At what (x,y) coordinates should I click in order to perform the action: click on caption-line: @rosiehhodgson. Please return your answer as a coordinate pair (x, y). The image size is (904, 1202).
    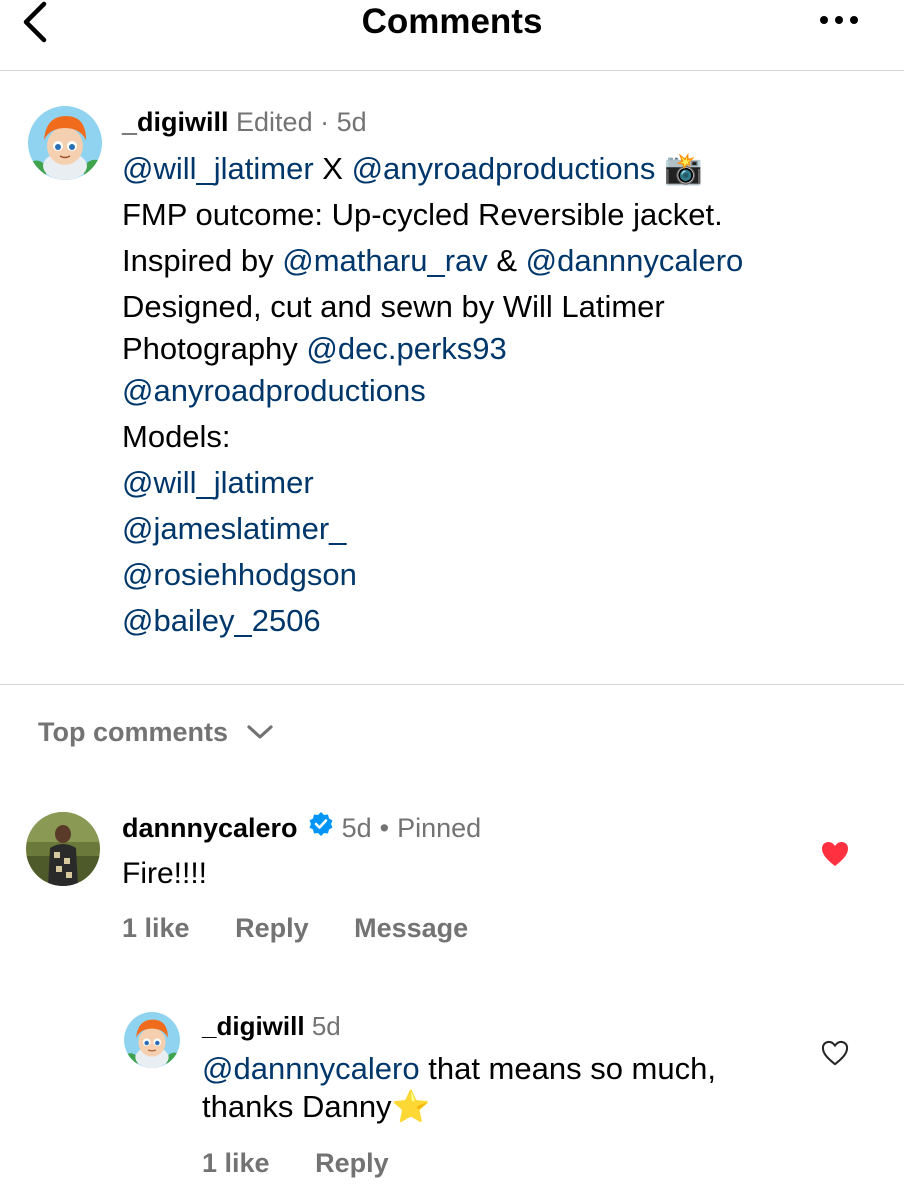
    Looking at the image, I should click on (502, 575).